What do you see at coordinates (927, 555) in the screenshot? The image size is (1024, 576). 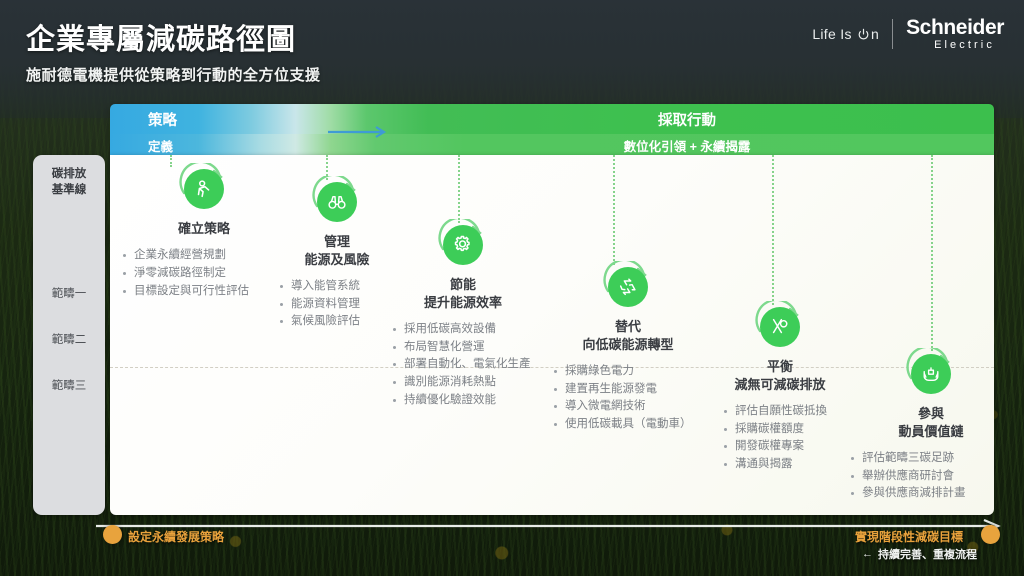 I see `loop-note-label: 持續完善、重複流程` at bounding box center [927, 555].